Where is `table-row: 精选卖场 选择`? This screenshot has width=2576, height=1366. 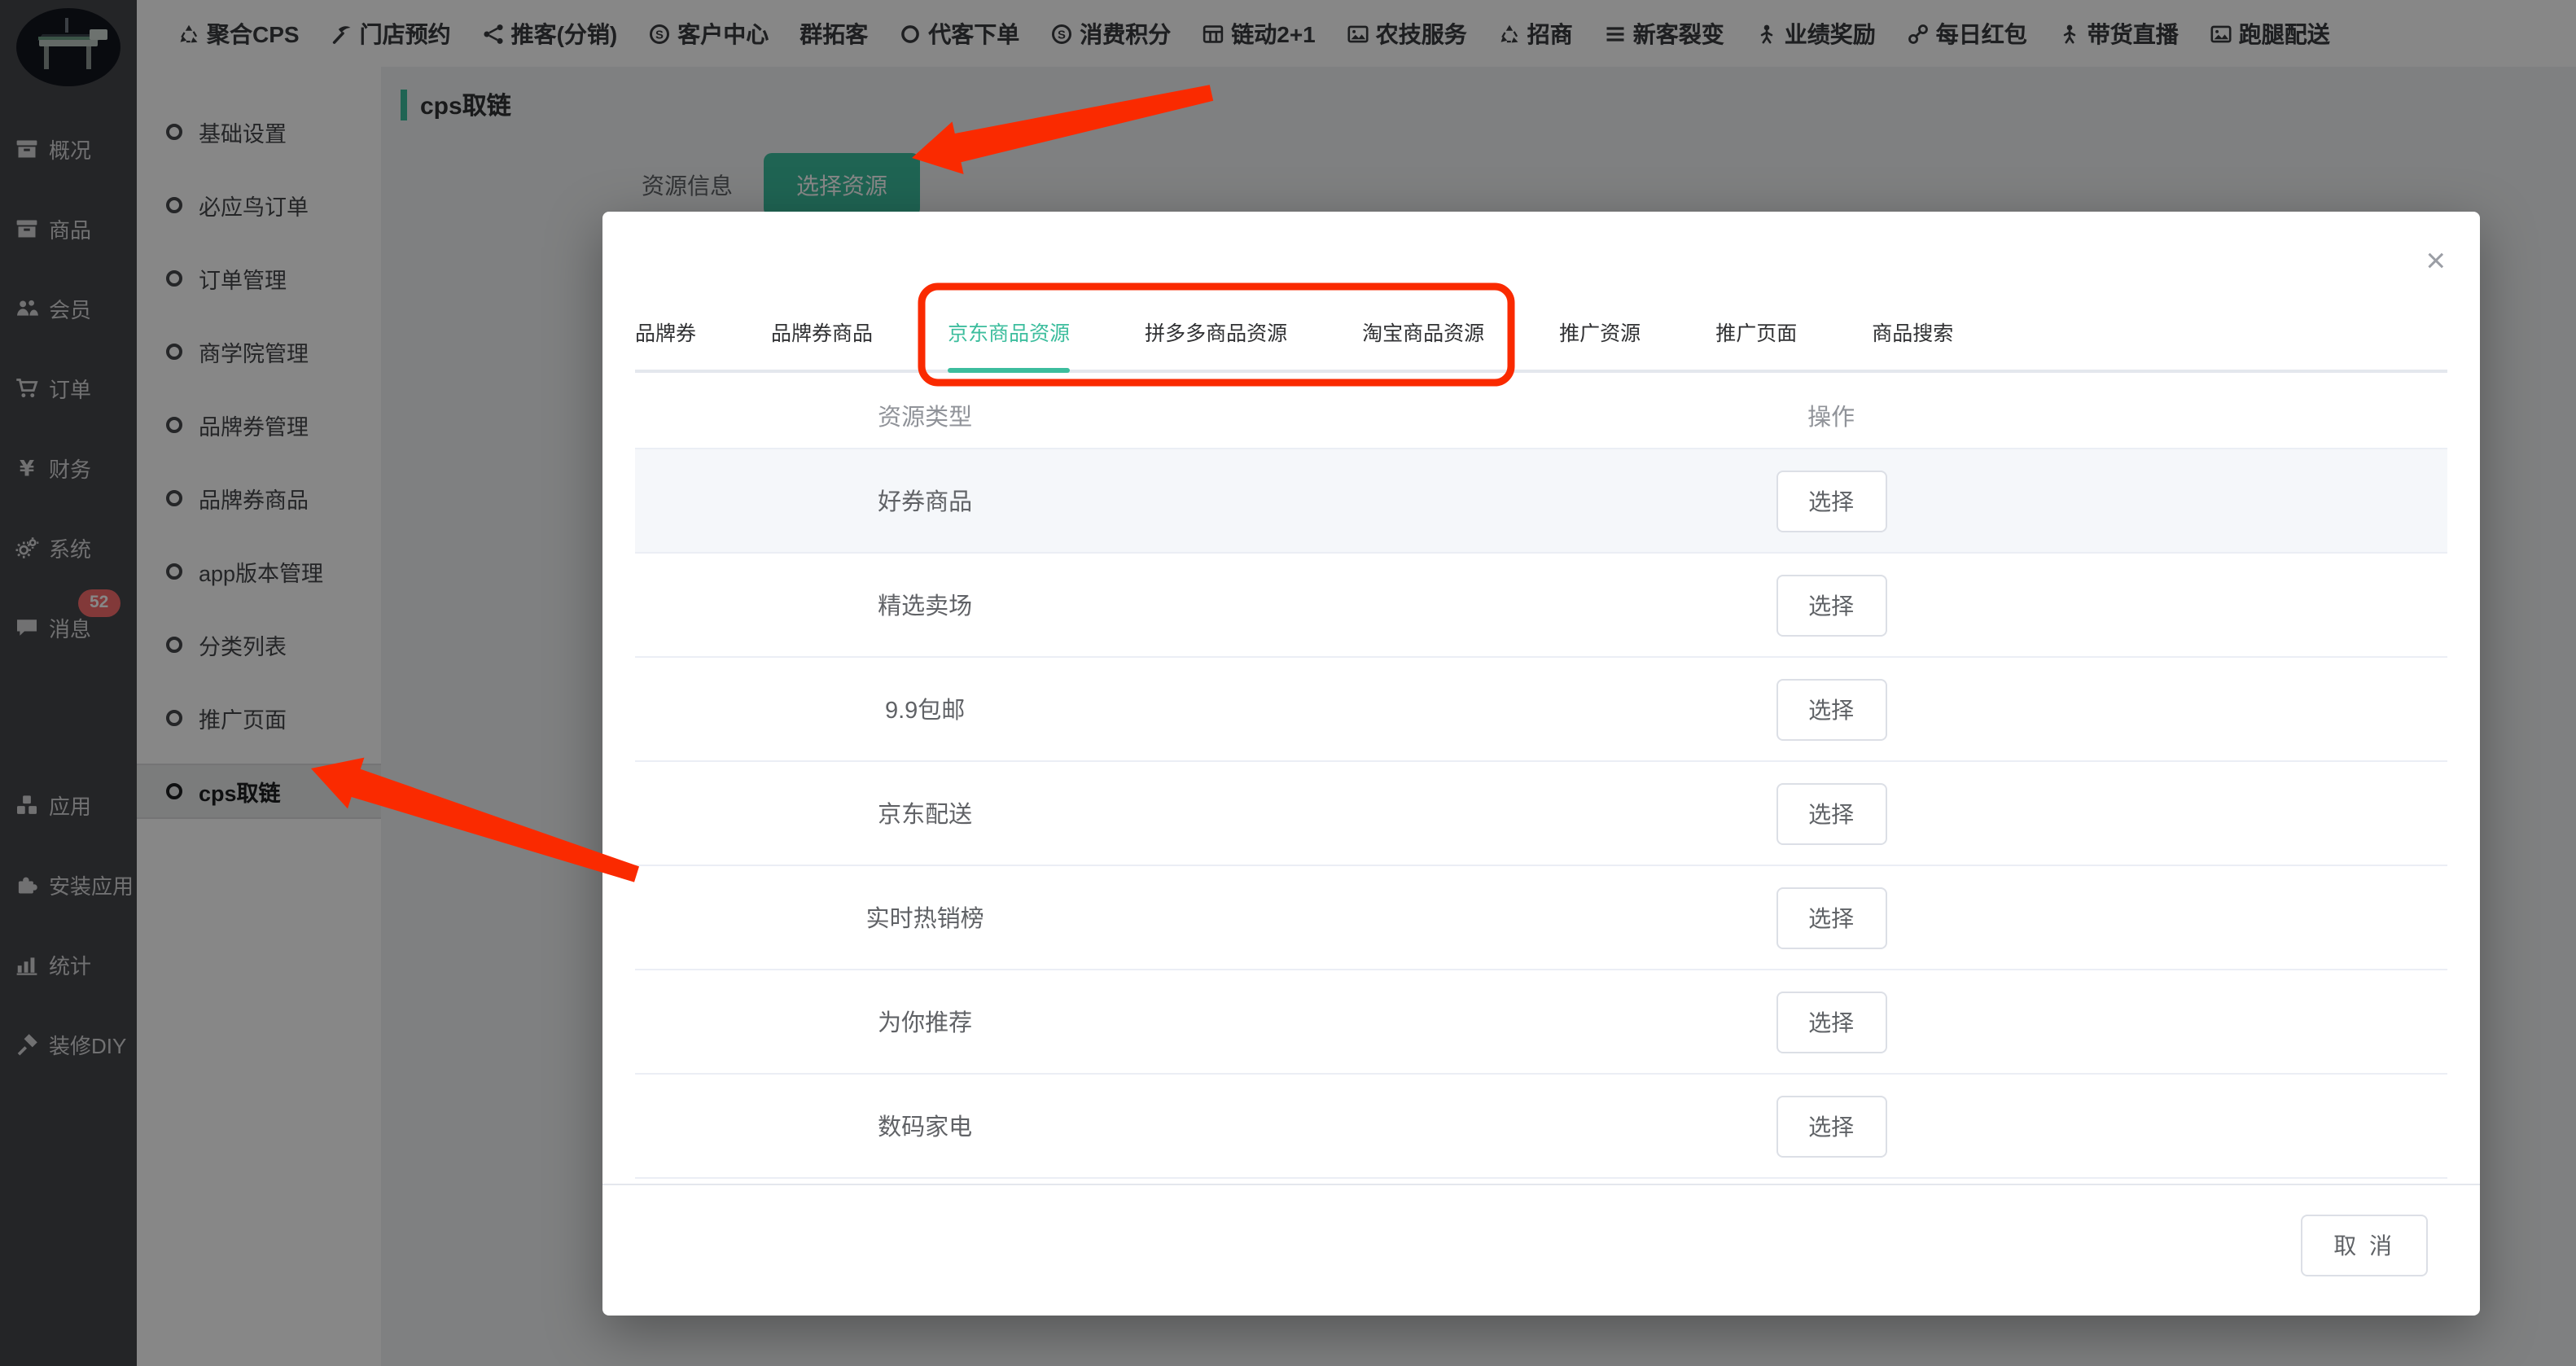 table-row: 精选卖场 选择 is located at coordinates (1541, 606).